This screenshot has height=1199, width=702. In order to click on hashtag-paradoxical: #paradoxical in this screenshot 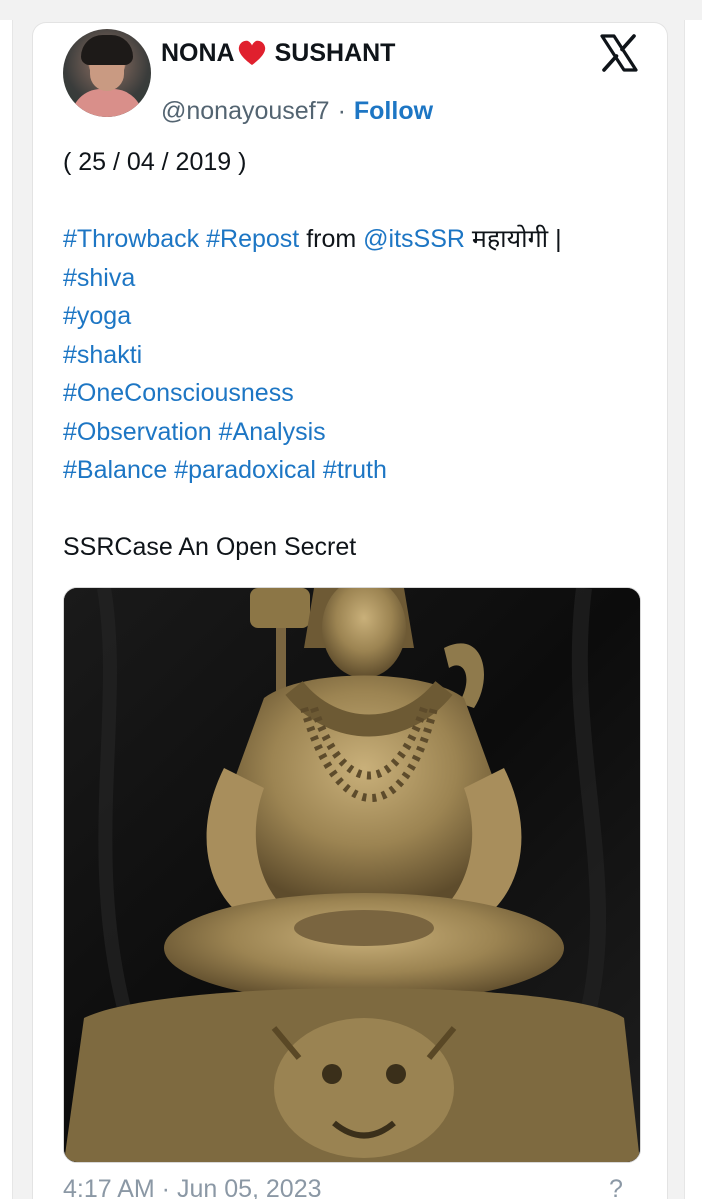, I will do `click(245, 470)`.